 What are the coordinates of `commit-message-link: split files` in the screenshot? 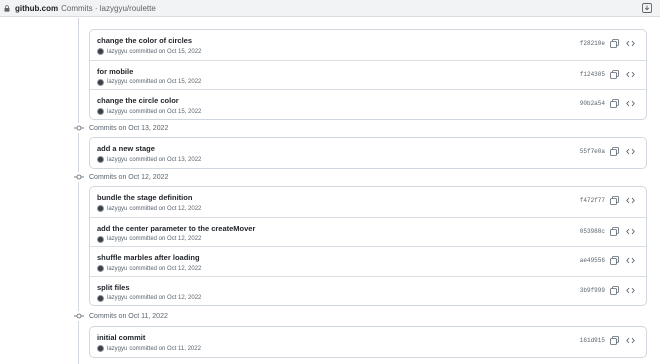 It's located at (113, 287).